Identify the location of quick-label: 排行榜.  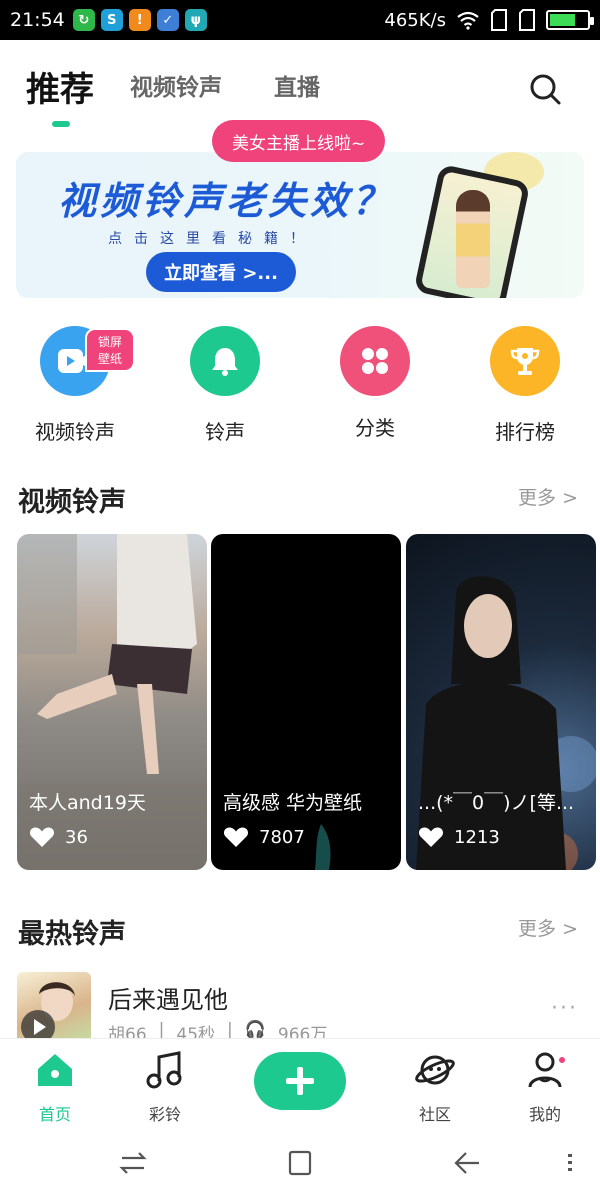
(525, 432).